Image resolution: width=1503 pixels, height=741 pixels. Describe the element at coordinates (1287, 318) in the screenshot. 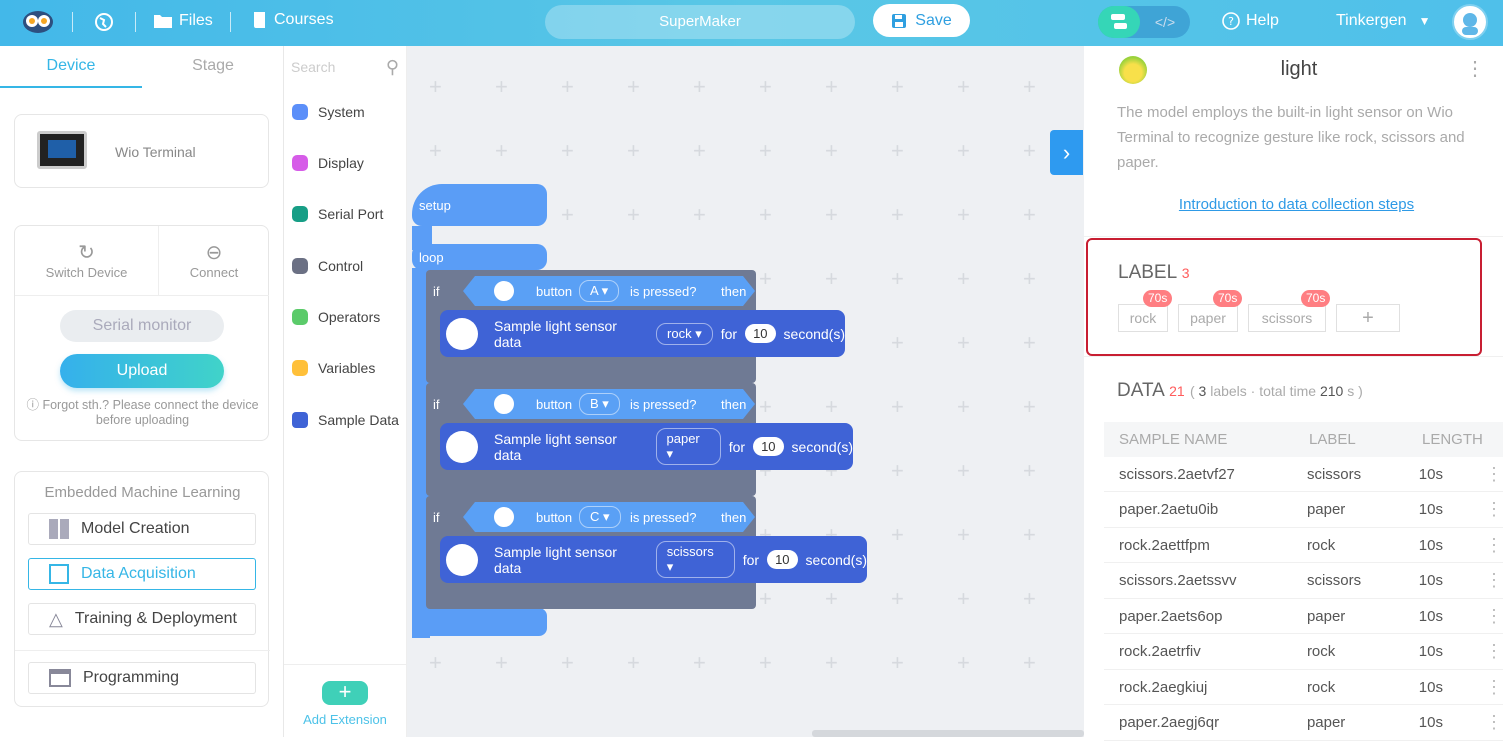

I see `label-chip-text: scissors` at that location.